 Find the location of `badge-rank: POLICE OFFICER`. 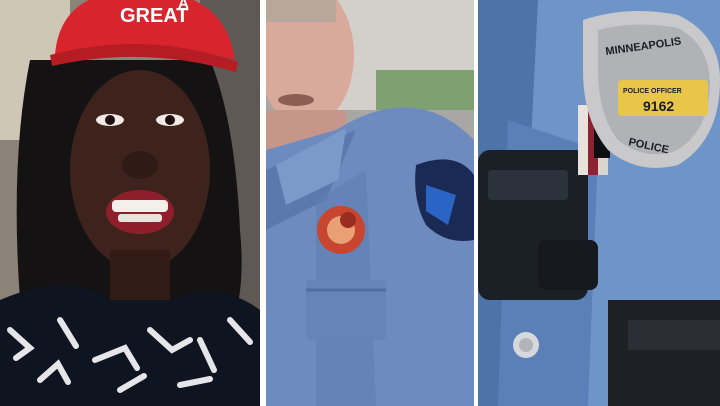

badge-rank: POLICE OFFICER is located at coordinates (652, 91).